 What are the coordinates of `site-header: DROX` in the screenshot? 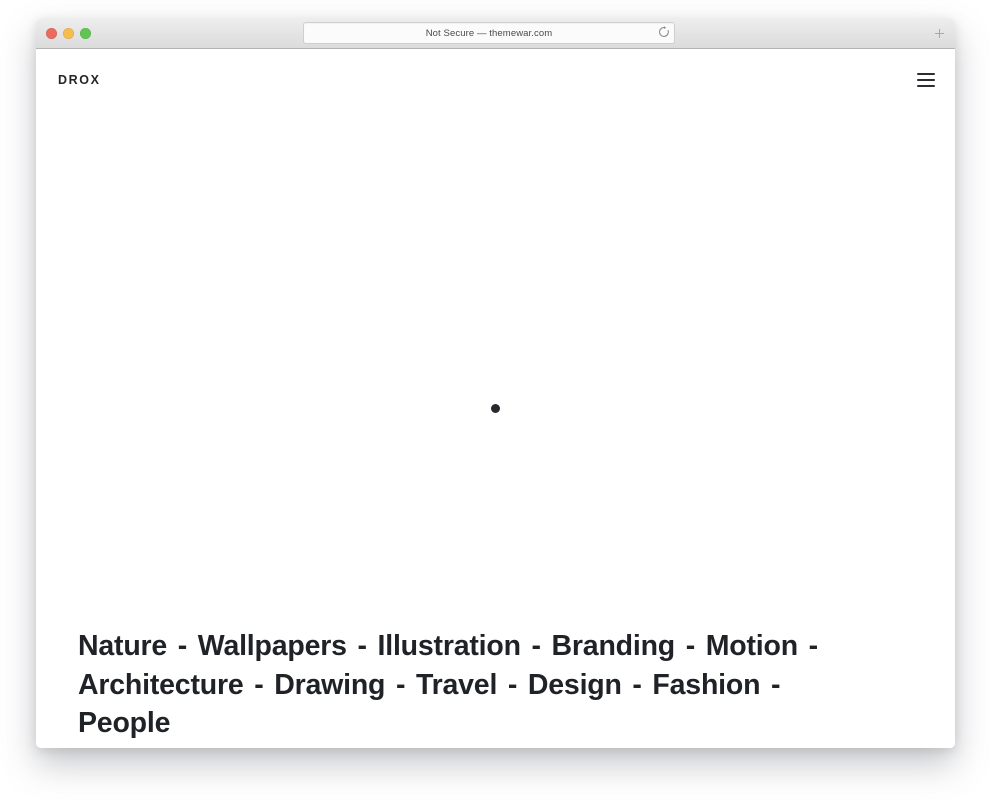 It's located at (495, 80).